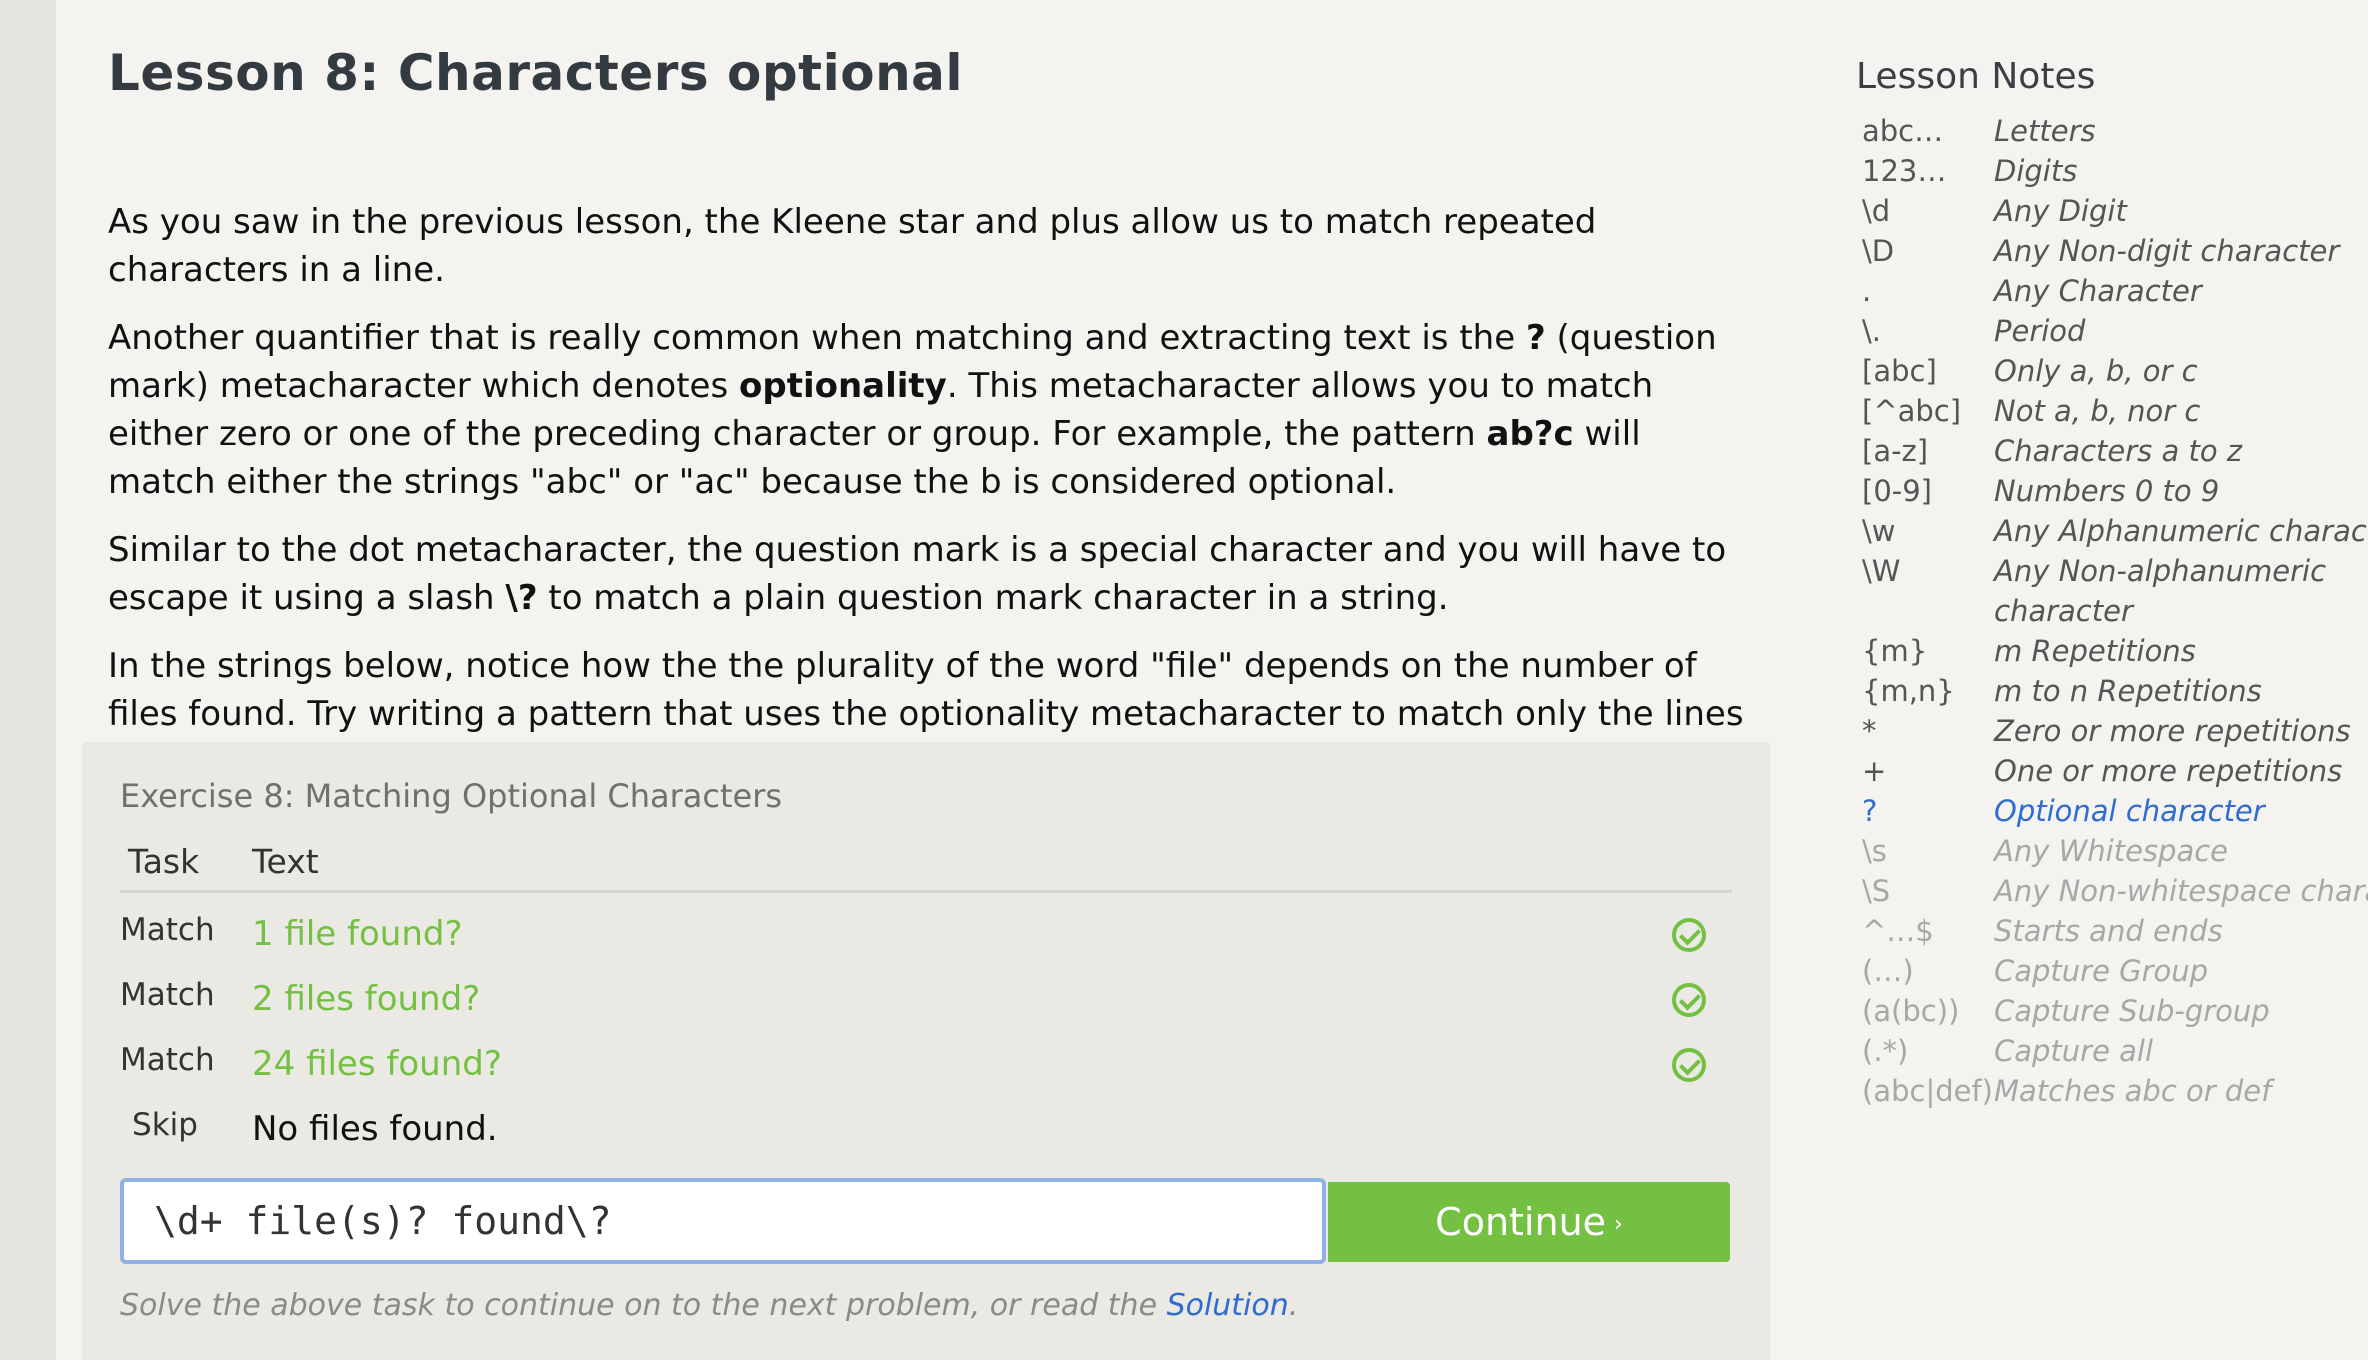  Describe the element at coordinates (2118, 451) in the screenshot. I see `note-value: Characters a to z` at that location.